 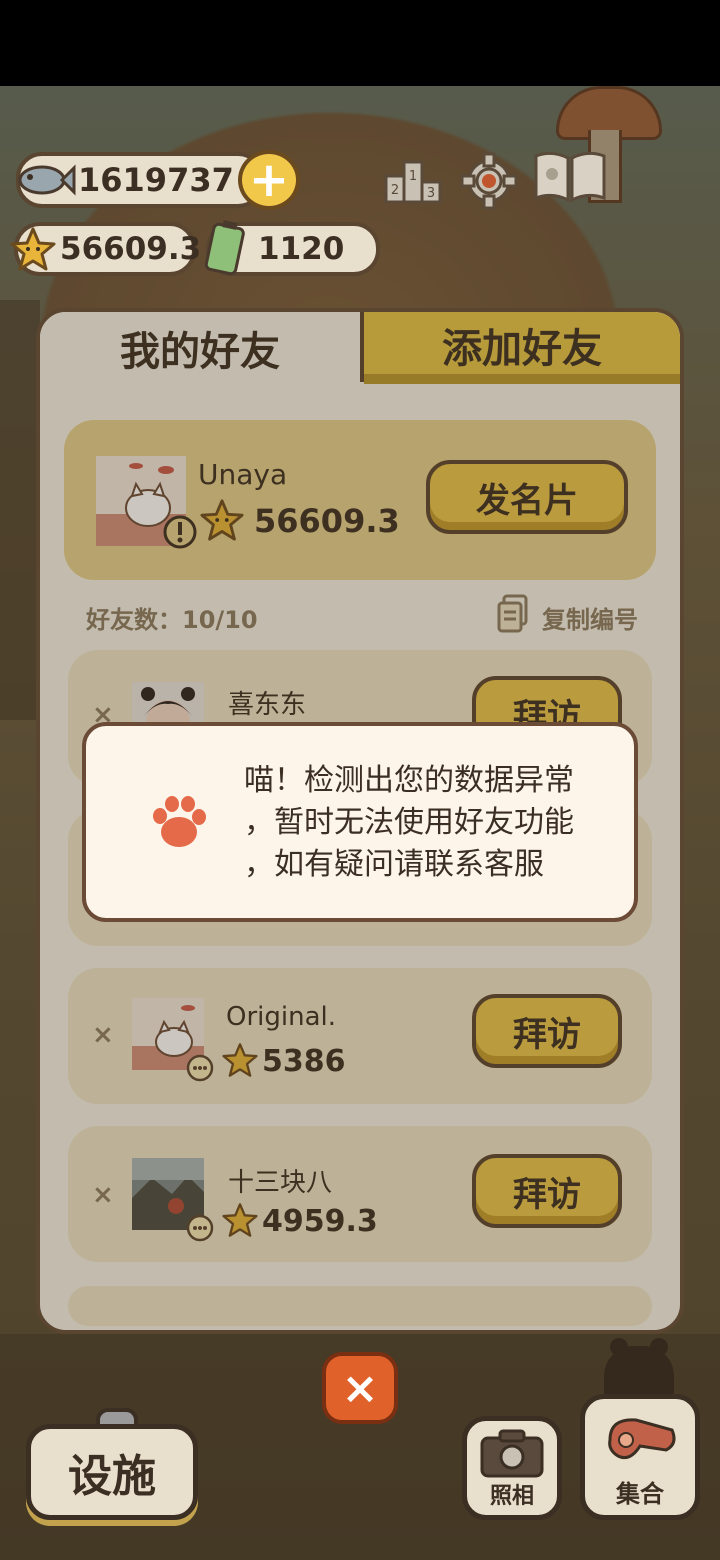 I want to click on facility-label: 设施, so click(x=112, y=1476).